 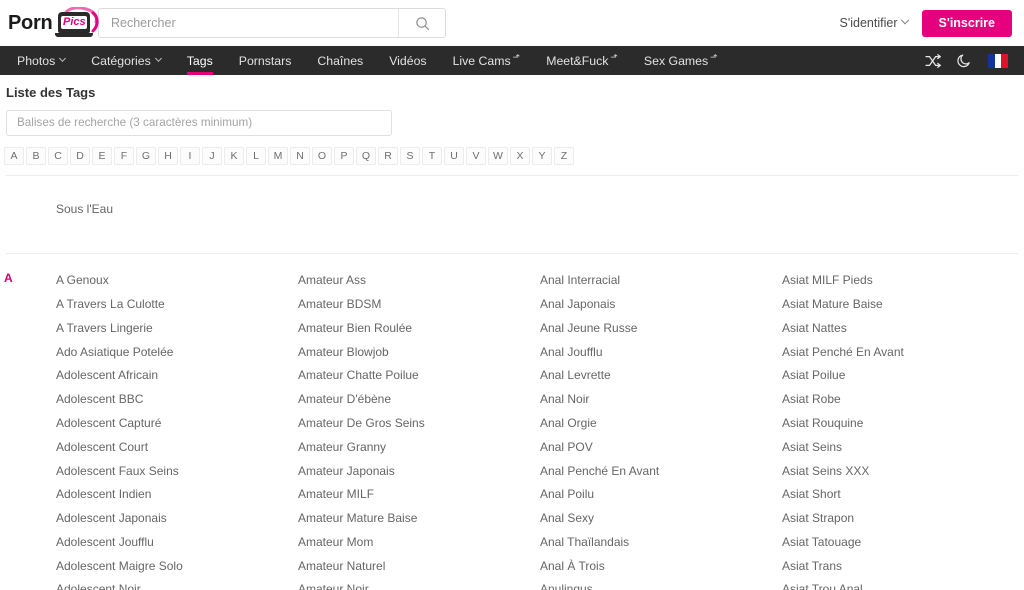 I want to click on alpha-letter-m: M, so click(x=278, y=155).